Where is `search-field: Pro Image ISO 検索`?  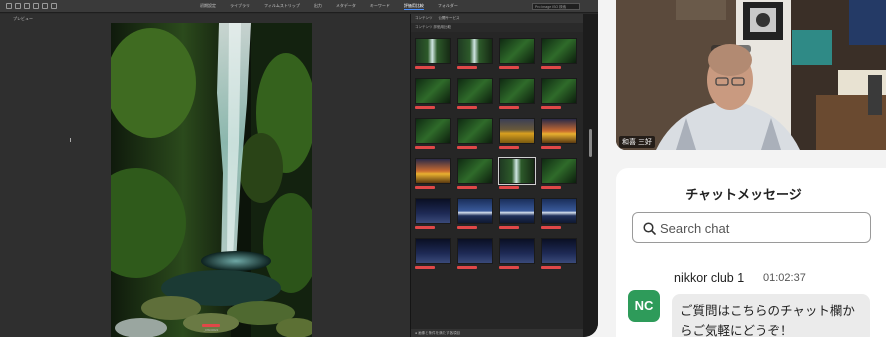
search-field: Pro Image ISO 検索 is located at coordinates (556, 6).